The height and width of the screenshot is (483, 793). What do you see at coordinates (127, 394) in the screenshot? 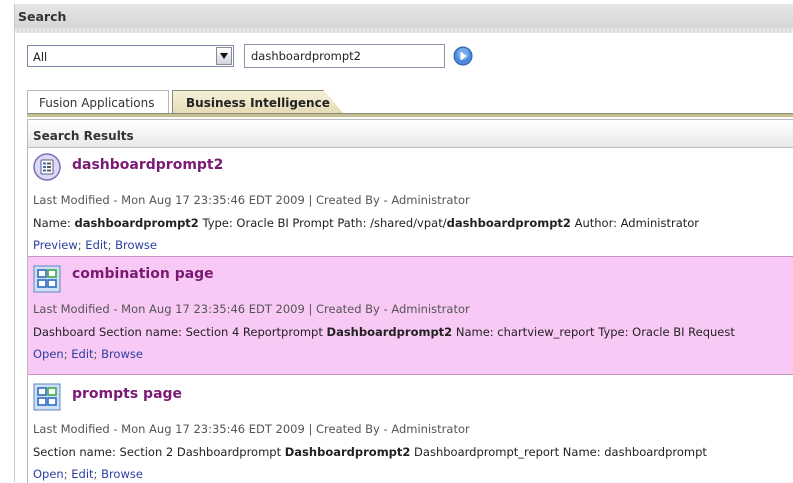
I see `result-title-link: prompts page` at bounding box center [127, 394].